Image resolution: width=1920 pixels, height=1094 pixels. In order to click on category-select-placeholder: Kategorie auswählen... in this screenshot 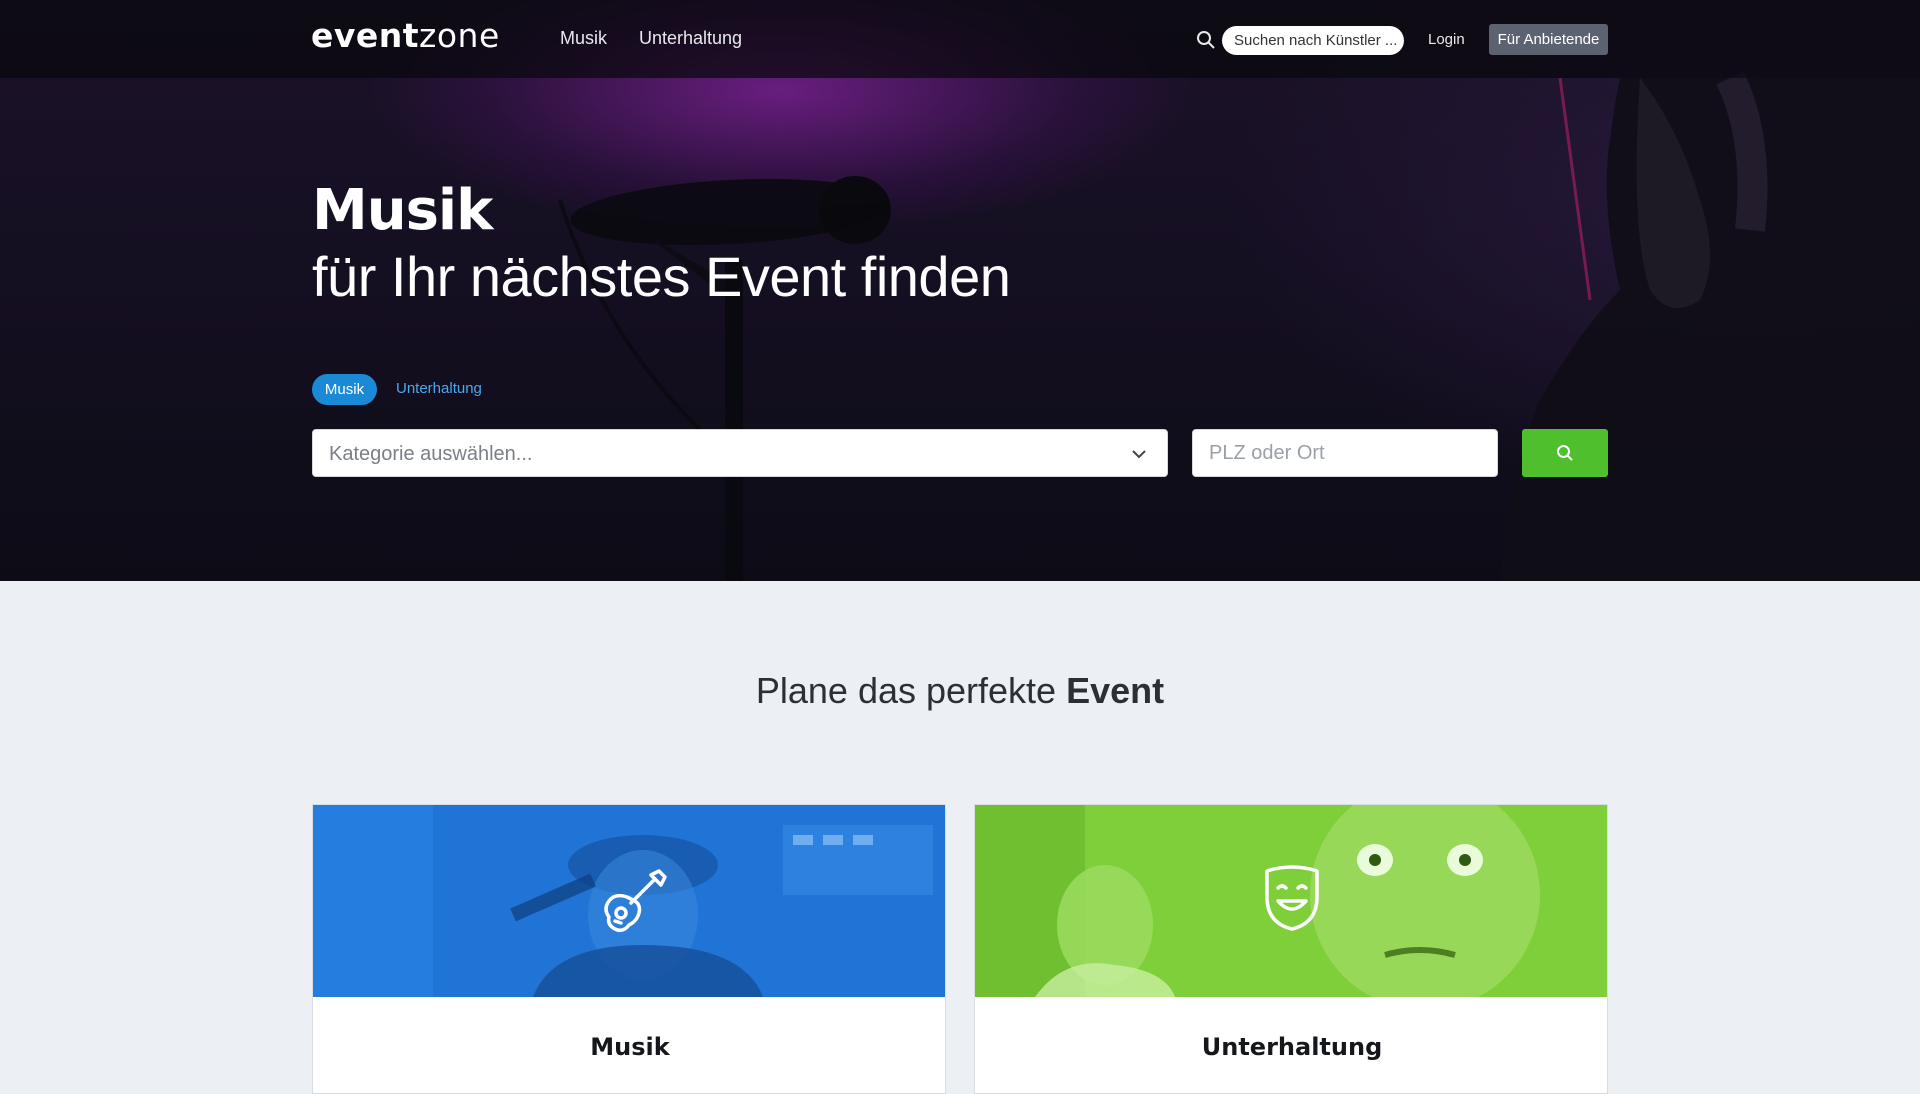, I will do `click(431, 454)`.